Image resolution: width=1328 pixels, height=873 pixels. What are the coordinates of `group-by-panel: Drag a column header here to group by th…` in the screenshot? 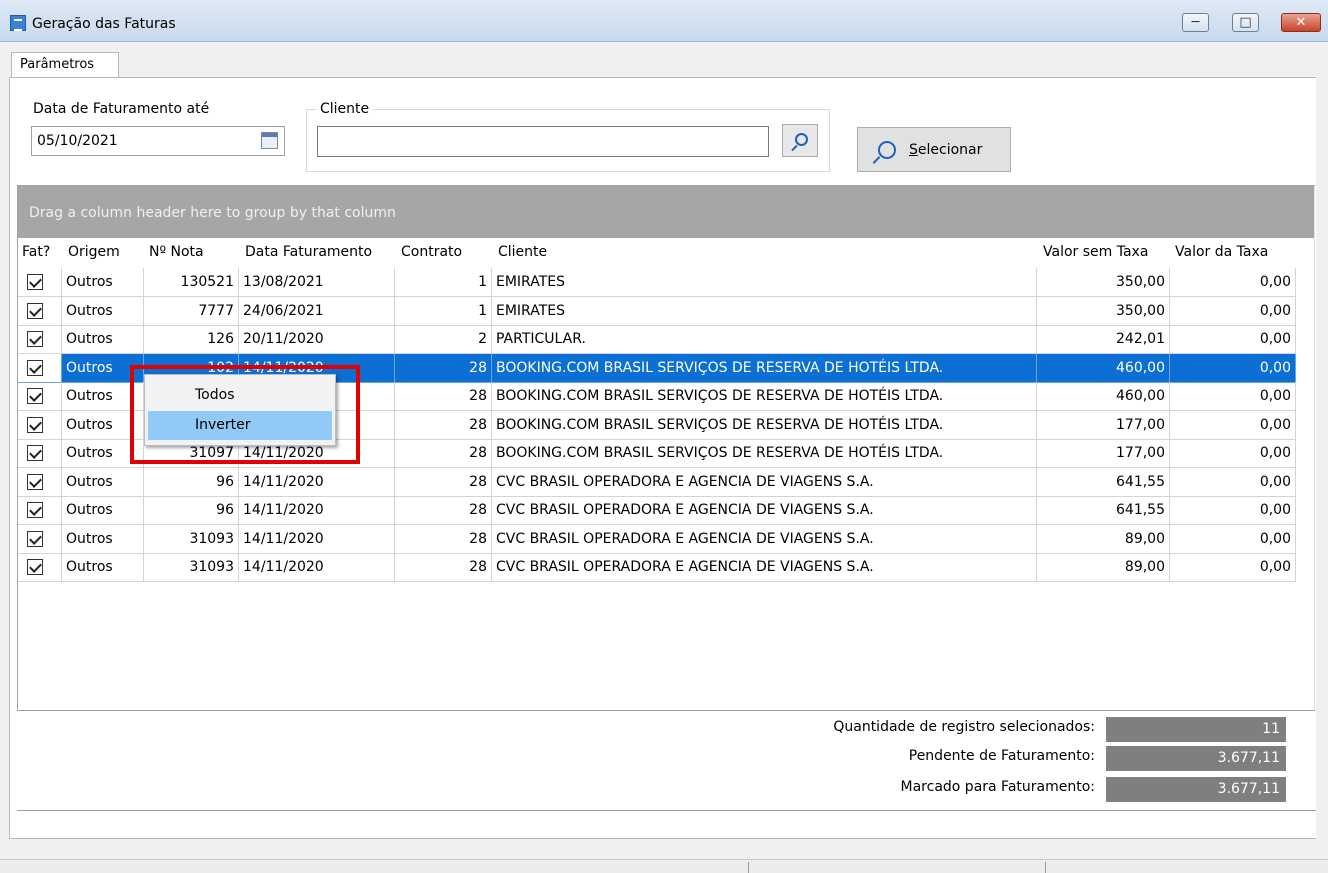 It's located at (666, 212).